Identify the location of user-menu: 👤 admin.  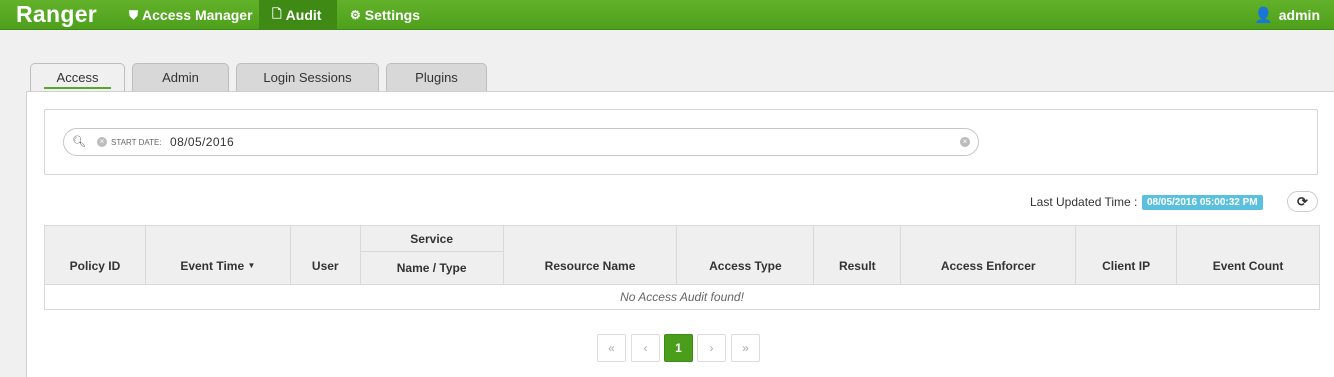
(1287, 15).